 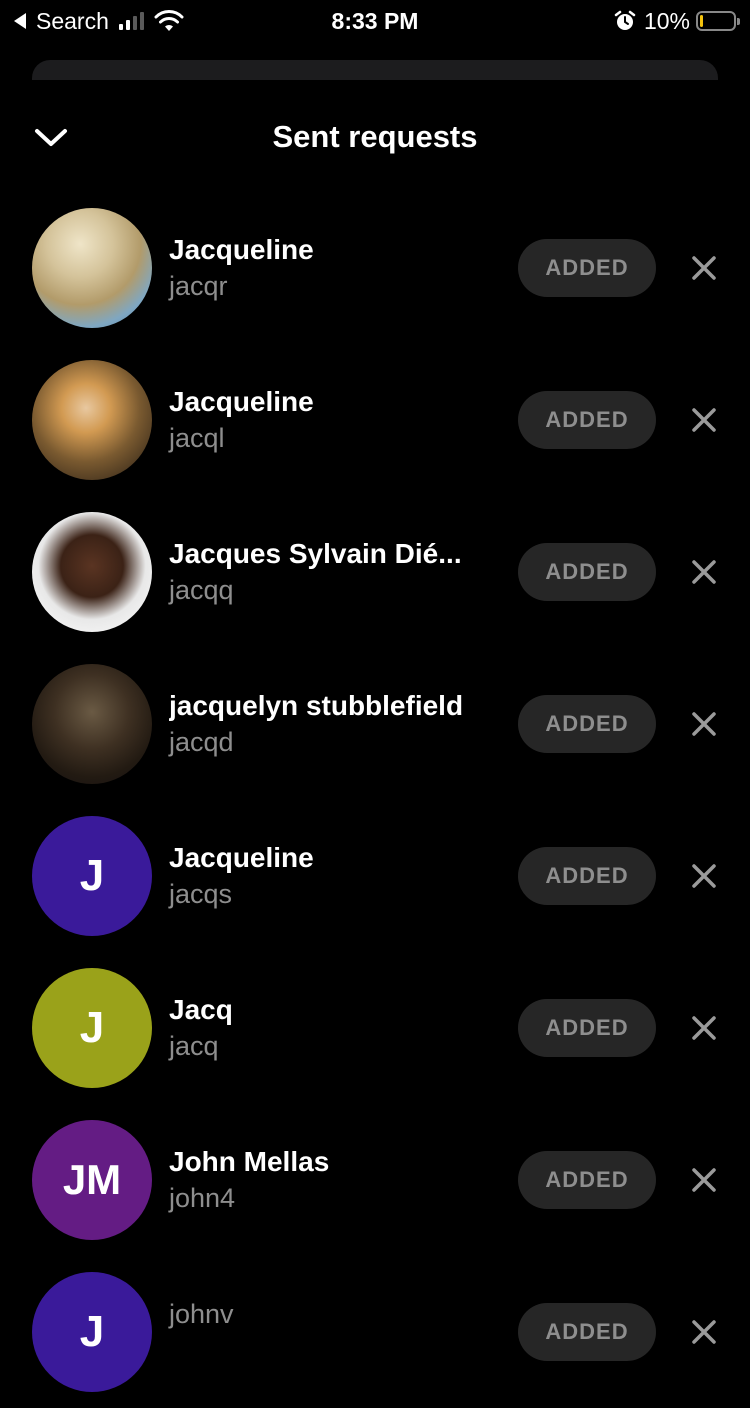 I want to click on name-block: Jacq jacq, so click(x=334, y=1028).